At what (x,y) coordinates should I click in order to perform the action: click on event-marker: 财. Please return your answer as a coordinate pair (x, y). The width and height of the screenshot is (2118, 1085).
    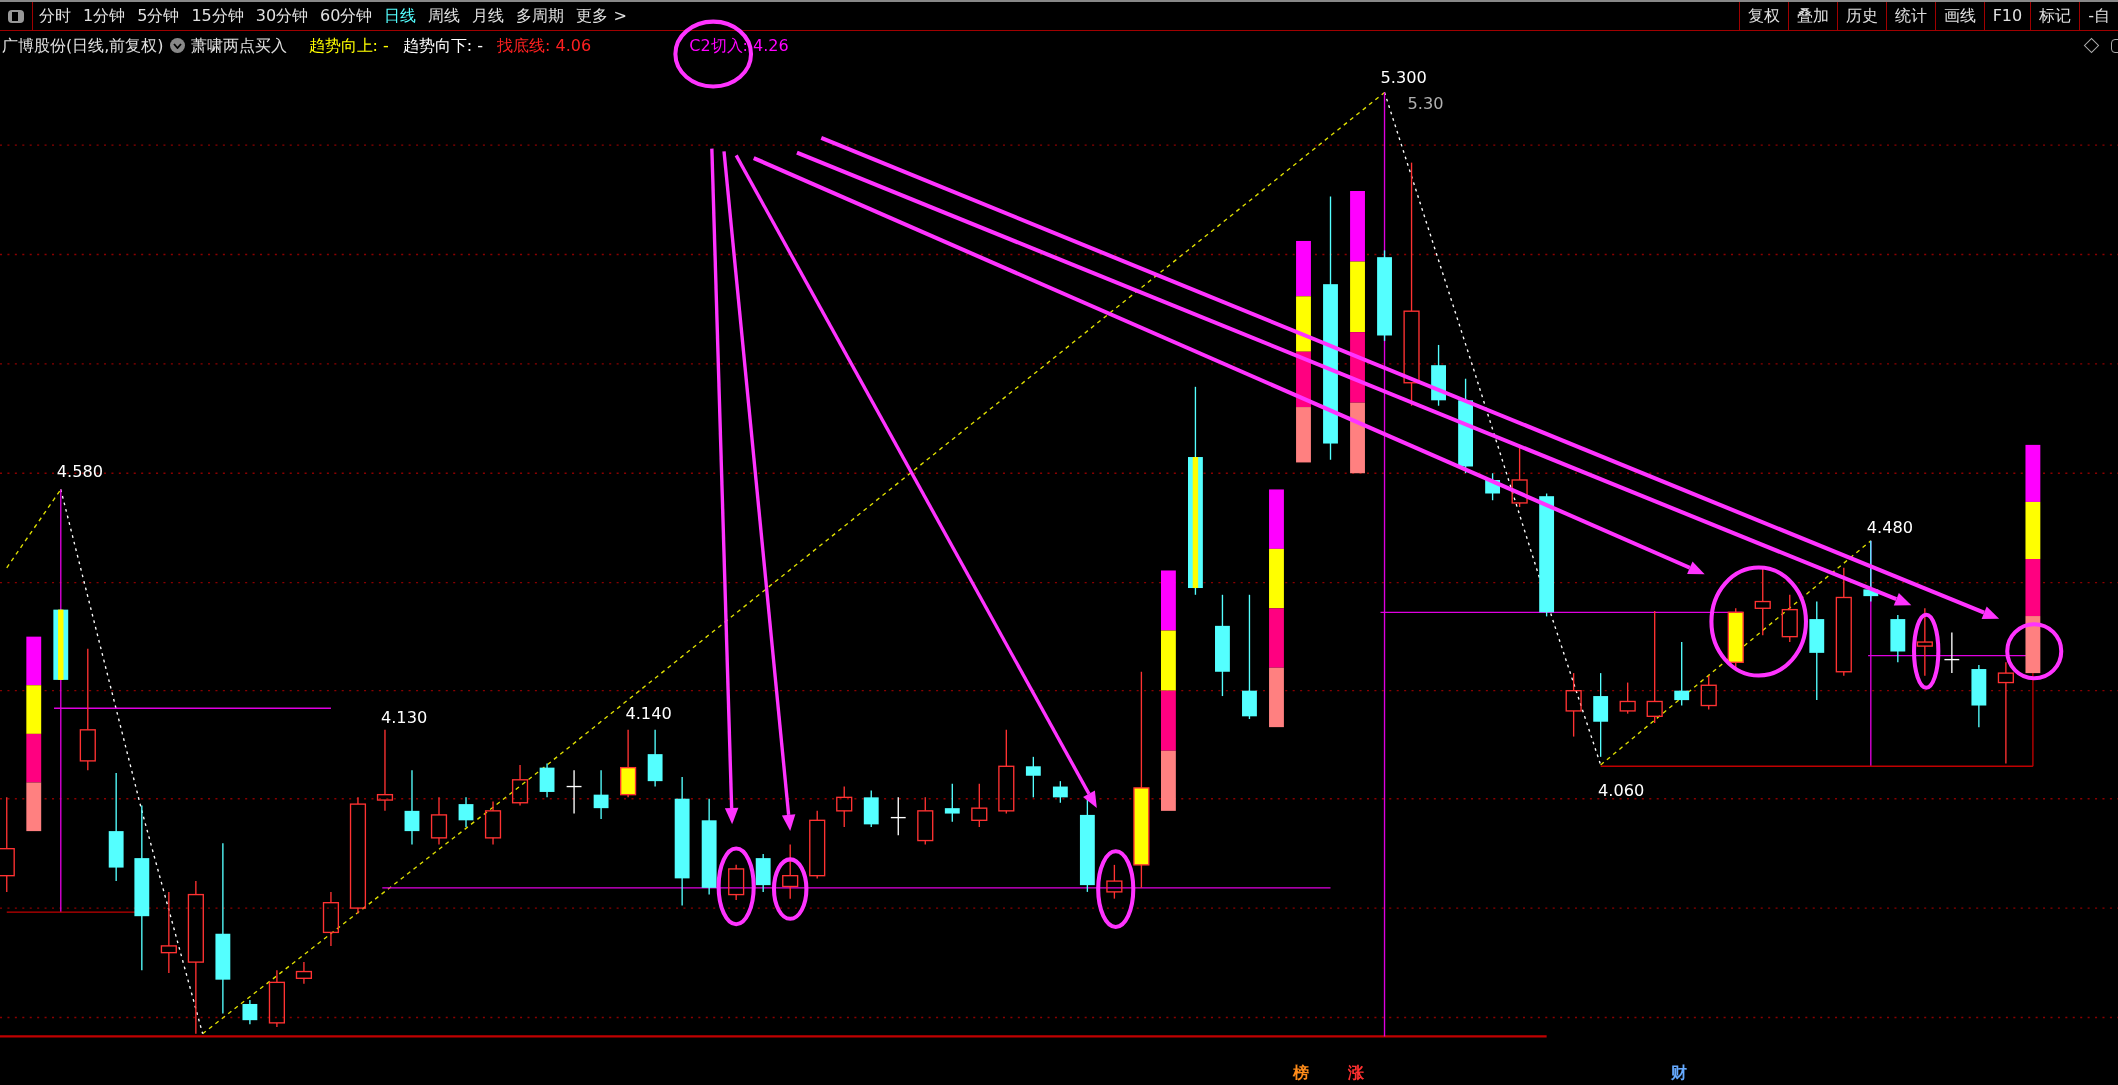
    Looking at the image, I should click on (1678, 1073).